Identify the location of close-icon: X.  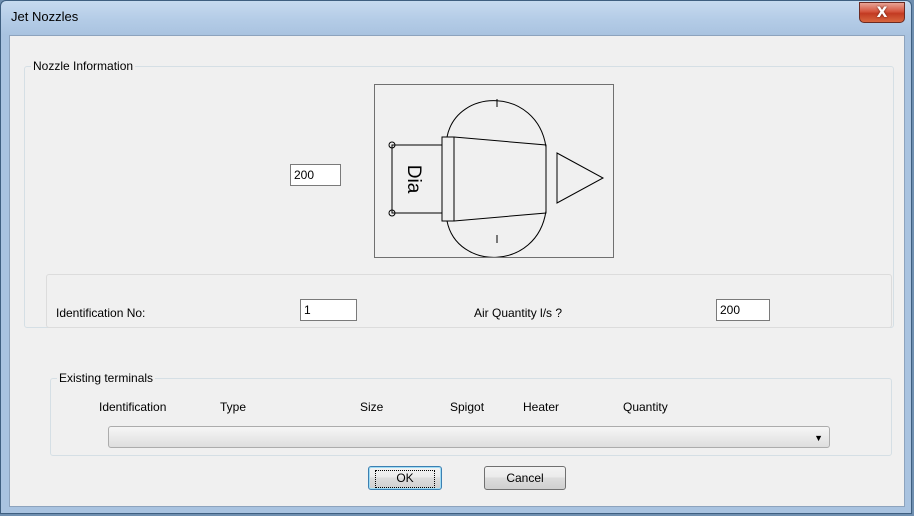
(882, 12).